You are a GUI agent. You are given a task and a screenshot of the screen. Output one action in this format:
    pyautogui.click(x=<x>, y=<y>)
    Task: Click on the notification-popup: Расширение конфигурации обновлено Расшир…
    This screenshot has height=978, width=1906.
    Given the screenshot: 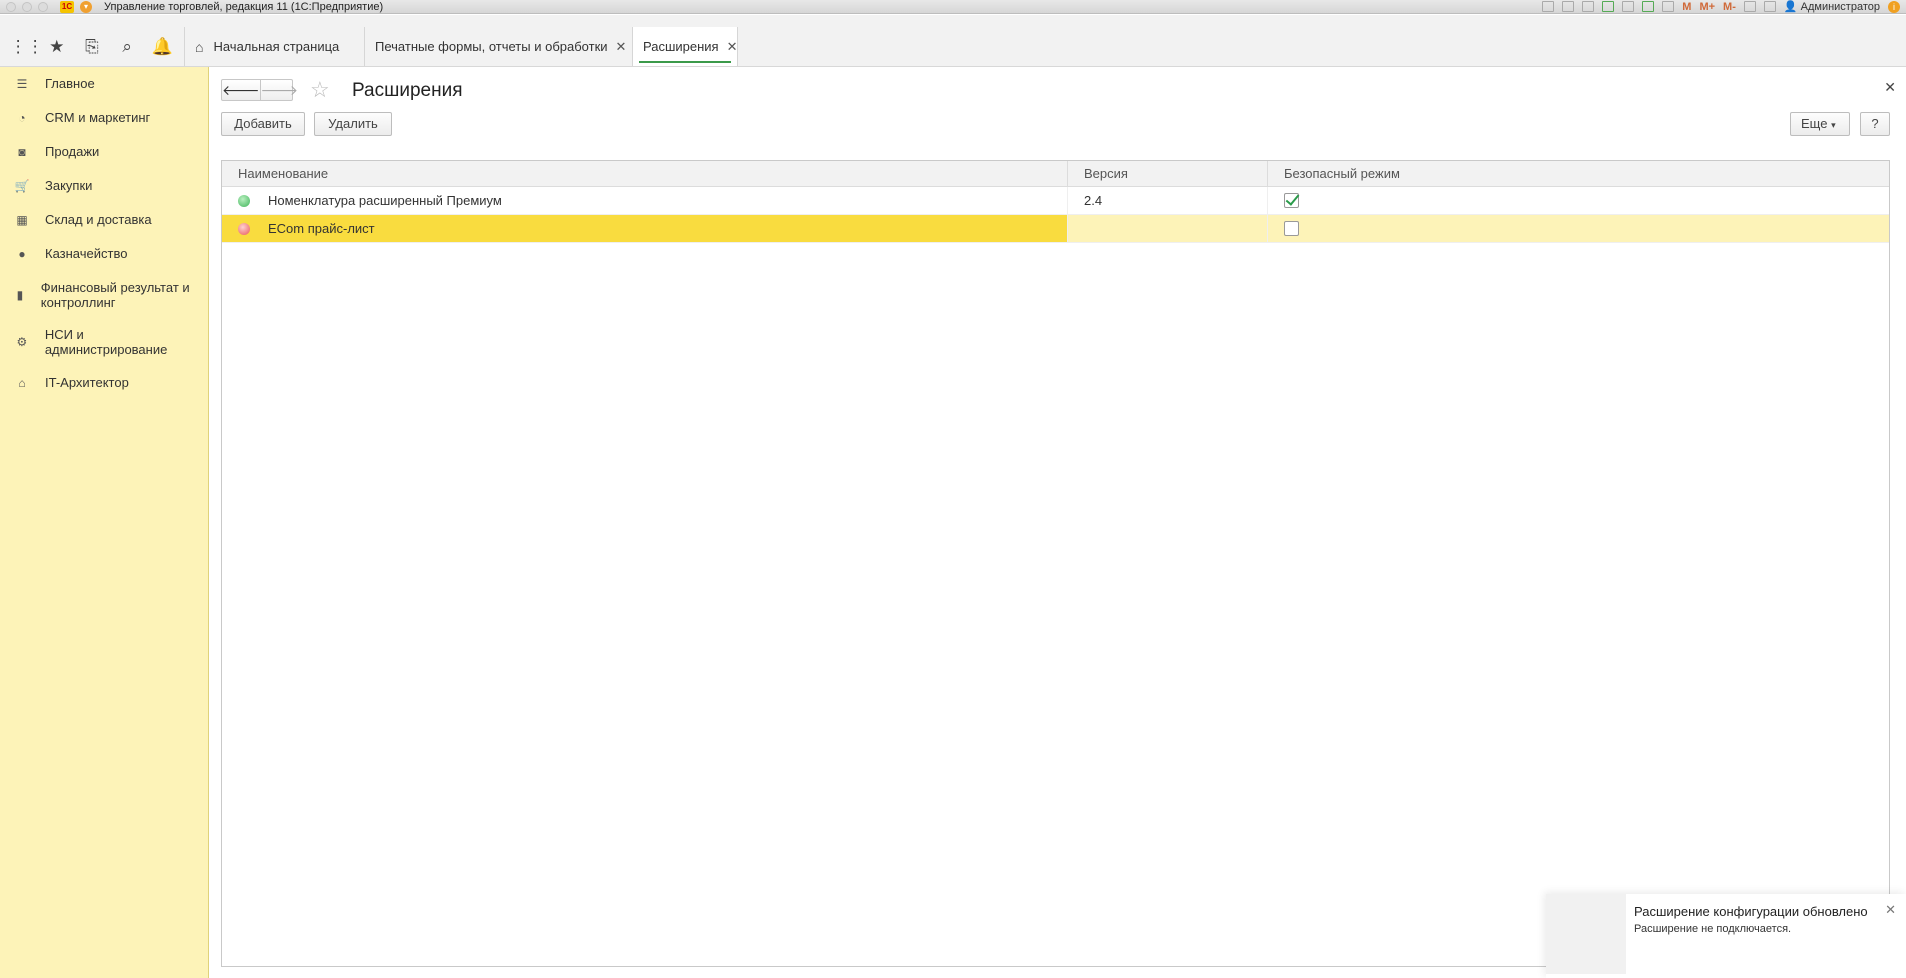 What is the action you would take?
    pyautogui.click(x=1726, y=936)
    